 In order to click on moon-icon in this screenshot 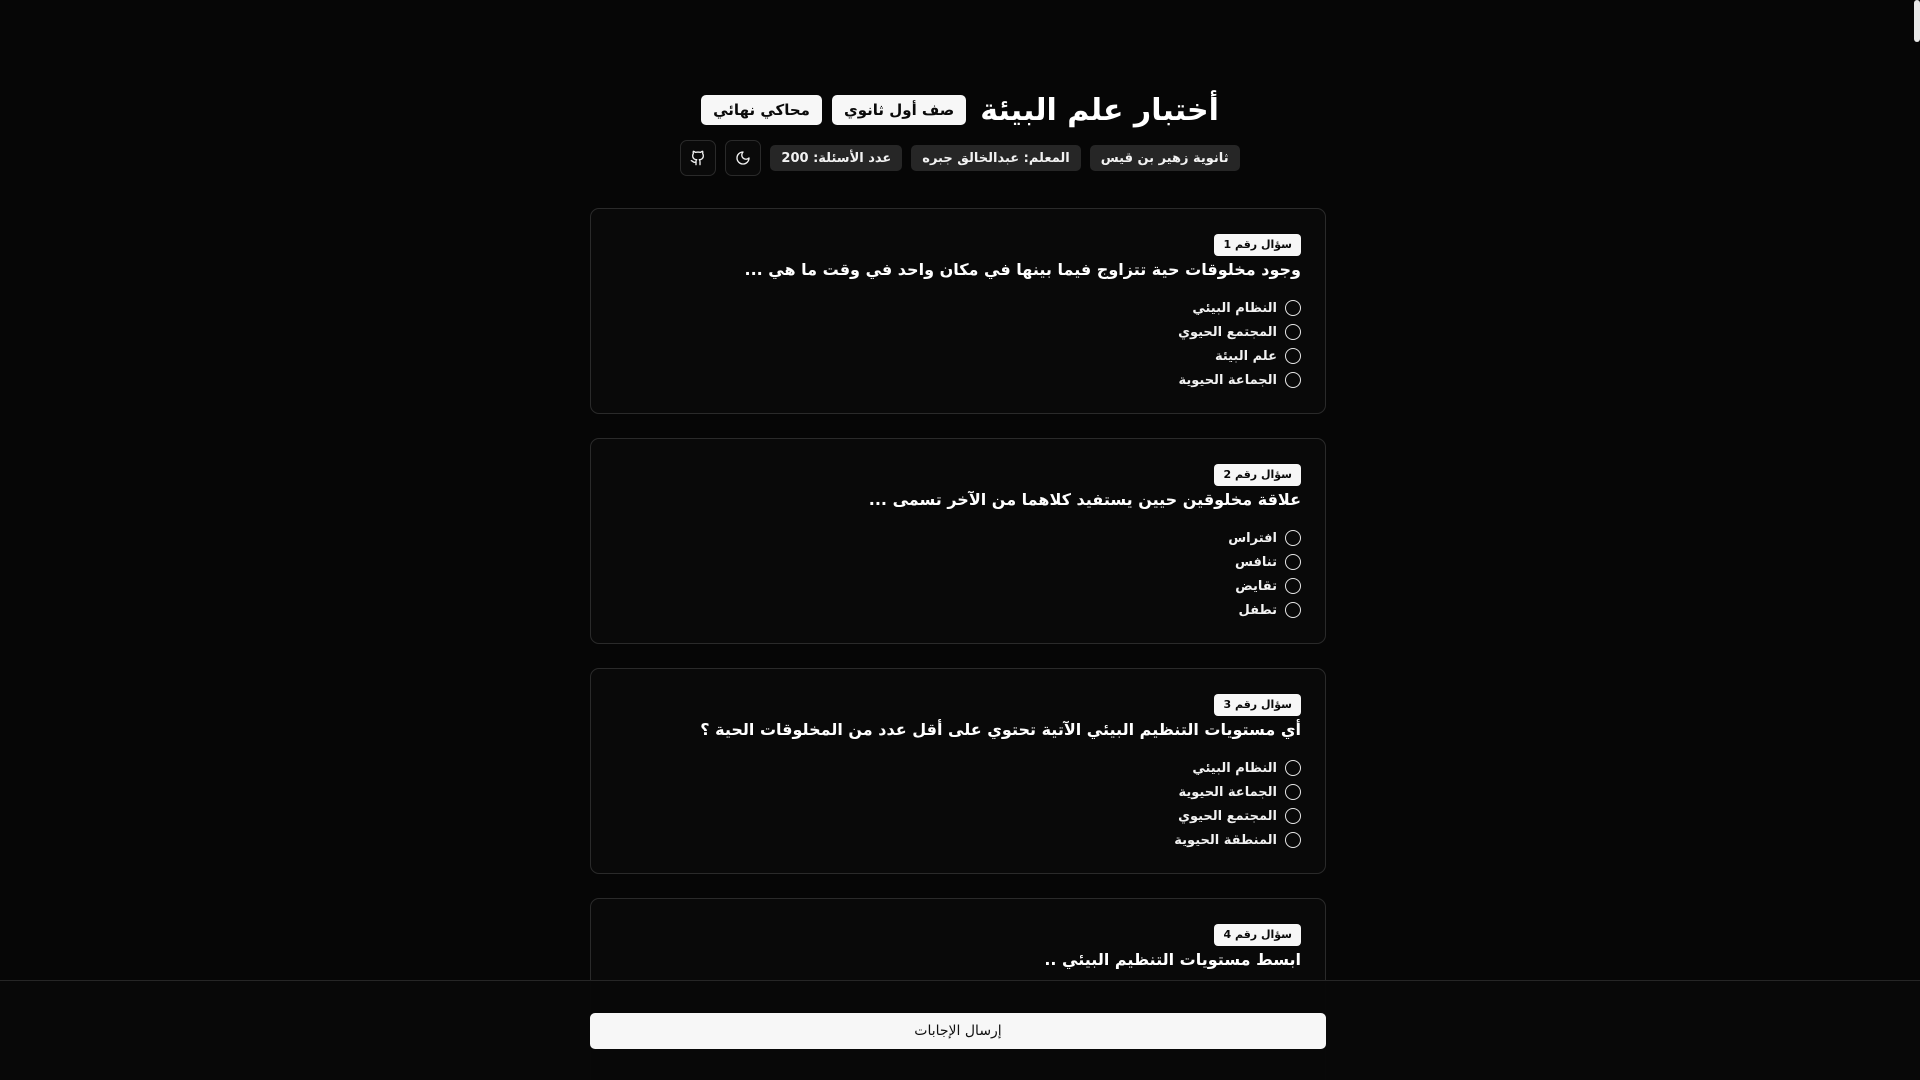, I will do `click(743, 158)`.